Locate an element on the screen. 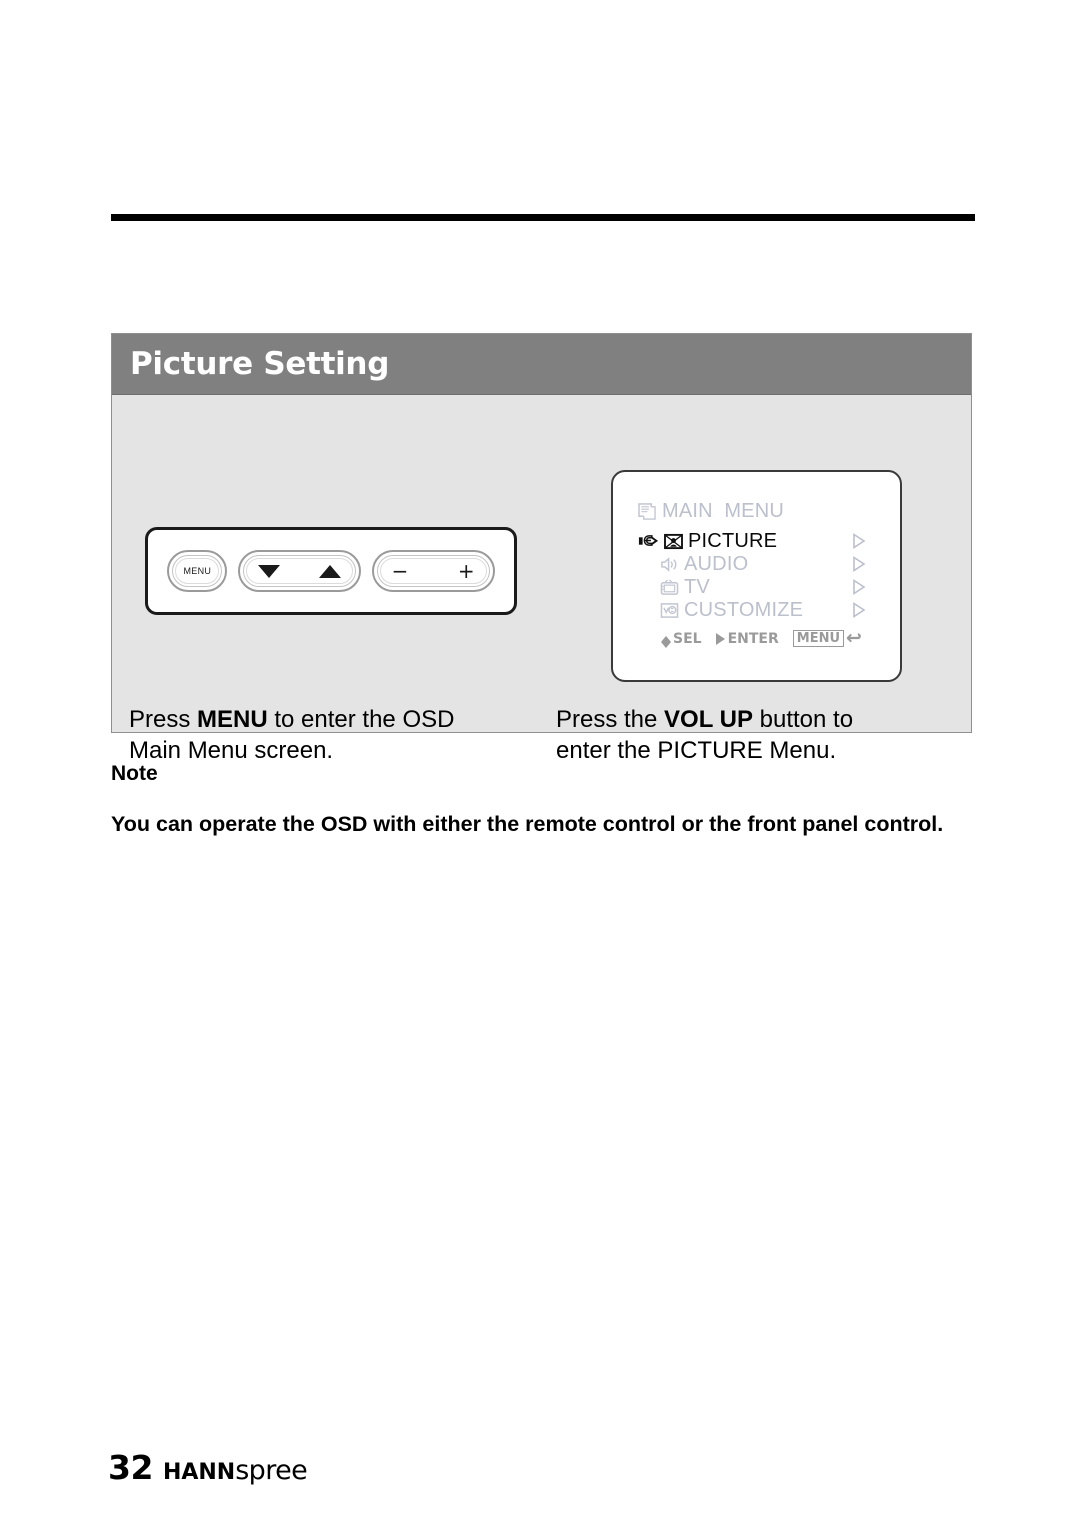 The height and width of the screenshot is (1529, 1080). top-horizontal-rule is located at coordinates (543, 217).